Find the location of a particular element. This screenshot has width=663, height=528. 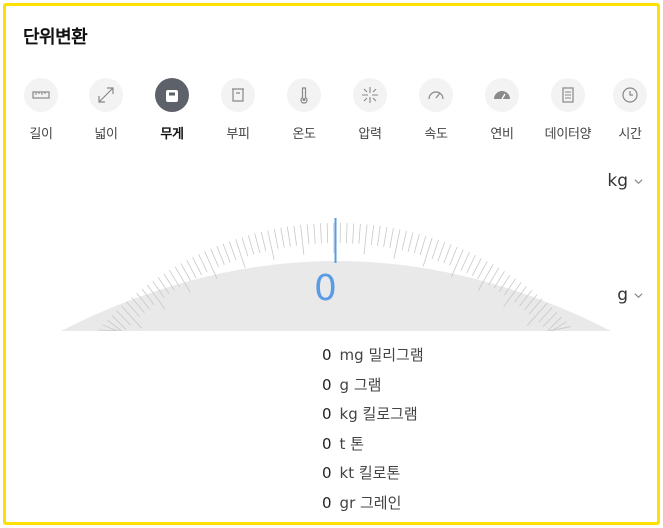

result-row: 0 gr 그레인 is located at coordinates (362, 502).